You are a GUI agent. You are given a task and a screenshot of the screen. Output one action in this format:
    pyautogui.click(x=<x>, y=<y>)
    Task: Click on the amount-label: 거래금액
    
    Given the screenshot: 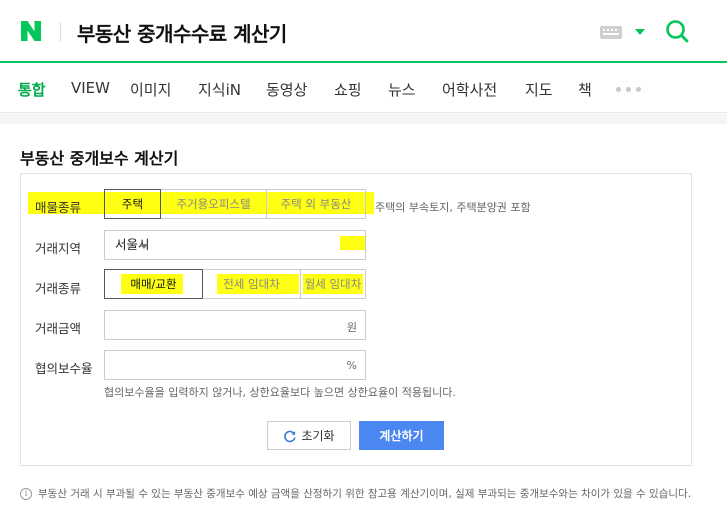 What is the action you would take?
    pyautogui.click(x=58, y=328)
    